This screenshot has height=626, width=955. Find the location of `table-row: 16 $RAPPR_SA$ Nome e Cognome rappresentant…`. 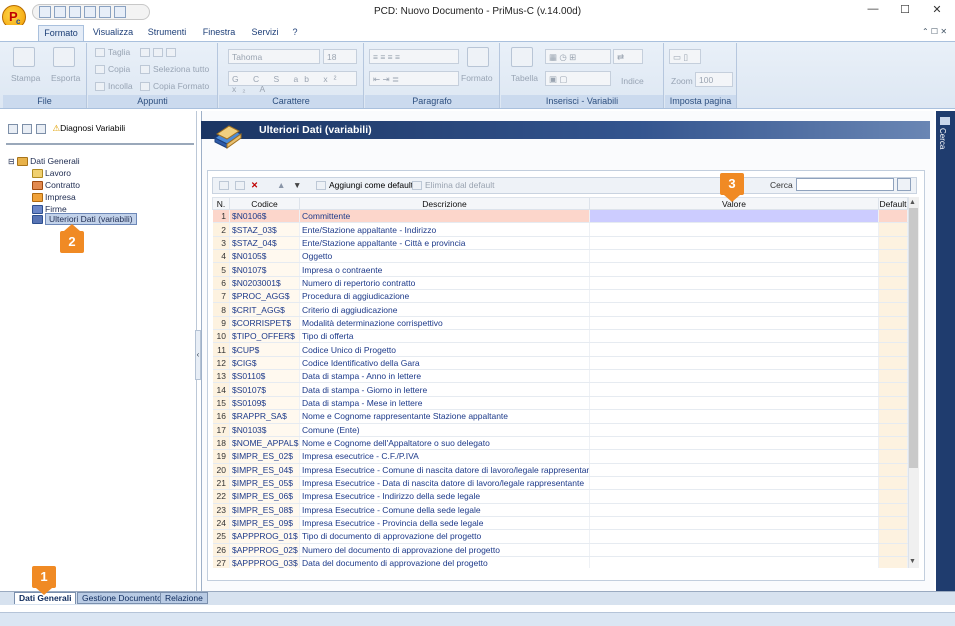

table-row: 16 $RAPPR_SA$ Nome e Cognome rappresentant… is located at coordinates (560, 416).